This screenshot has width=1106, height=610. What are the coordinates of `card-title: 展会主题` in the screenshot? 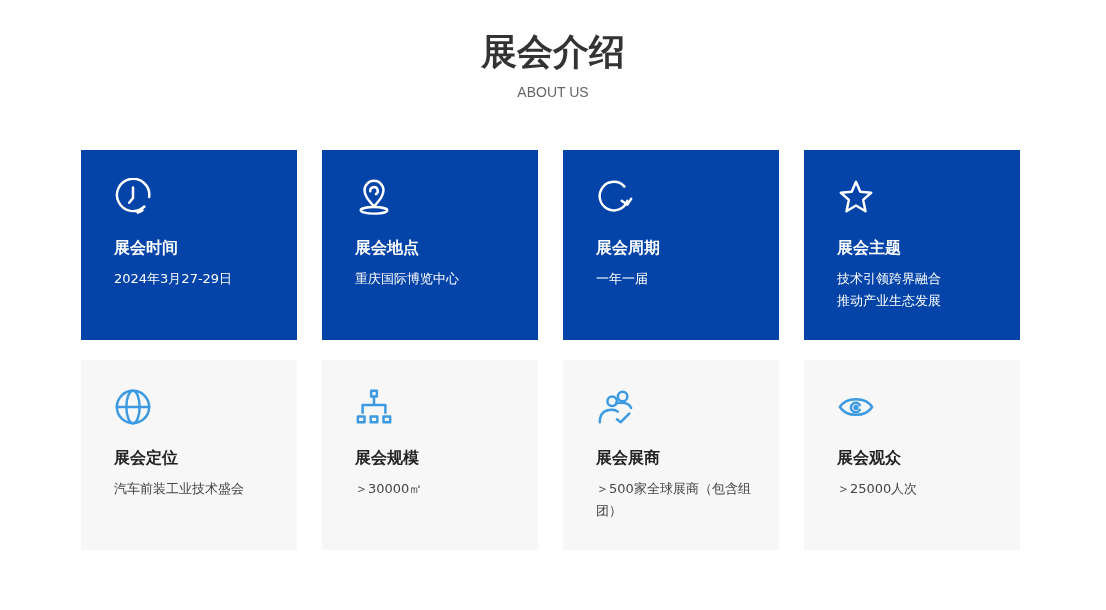 It's located at (869, 248).